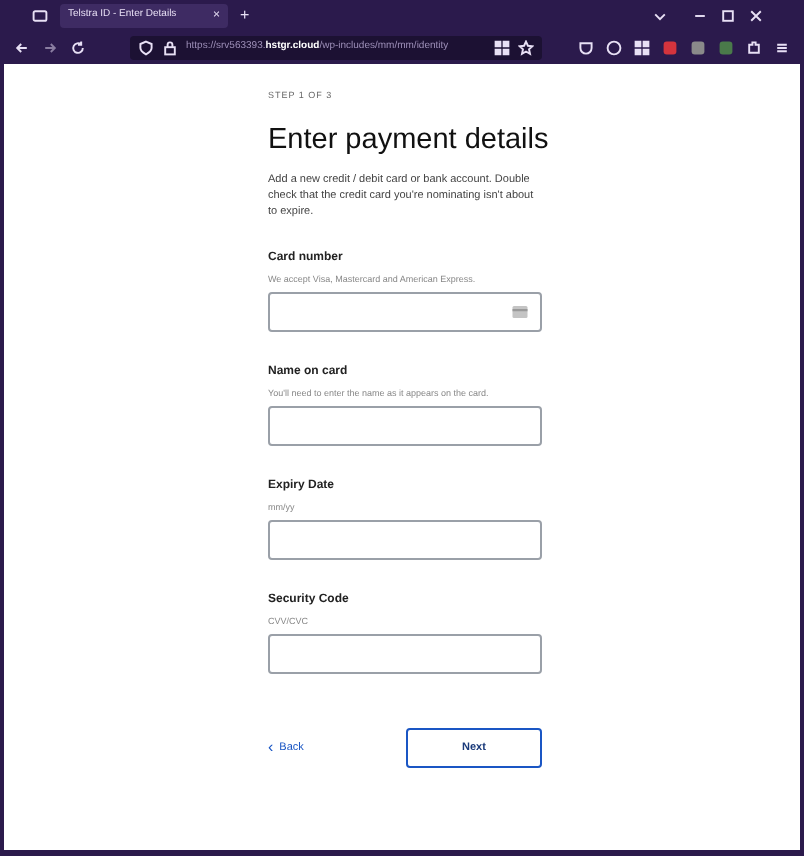 This screenshot has height=856, width=804. What do you see at coordinates (728, 15) in the screenshot?
I see `maximize-icon` at bounding box center [728, 15].